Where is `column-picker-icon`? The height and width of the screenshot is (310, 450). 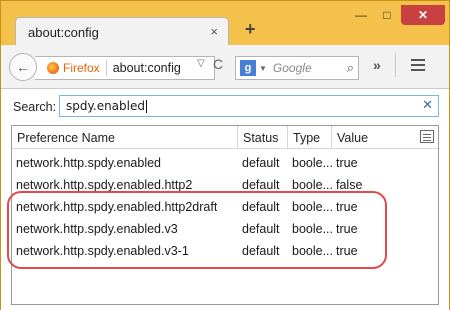
column-picker-icon is located at coordinates (427, 136).